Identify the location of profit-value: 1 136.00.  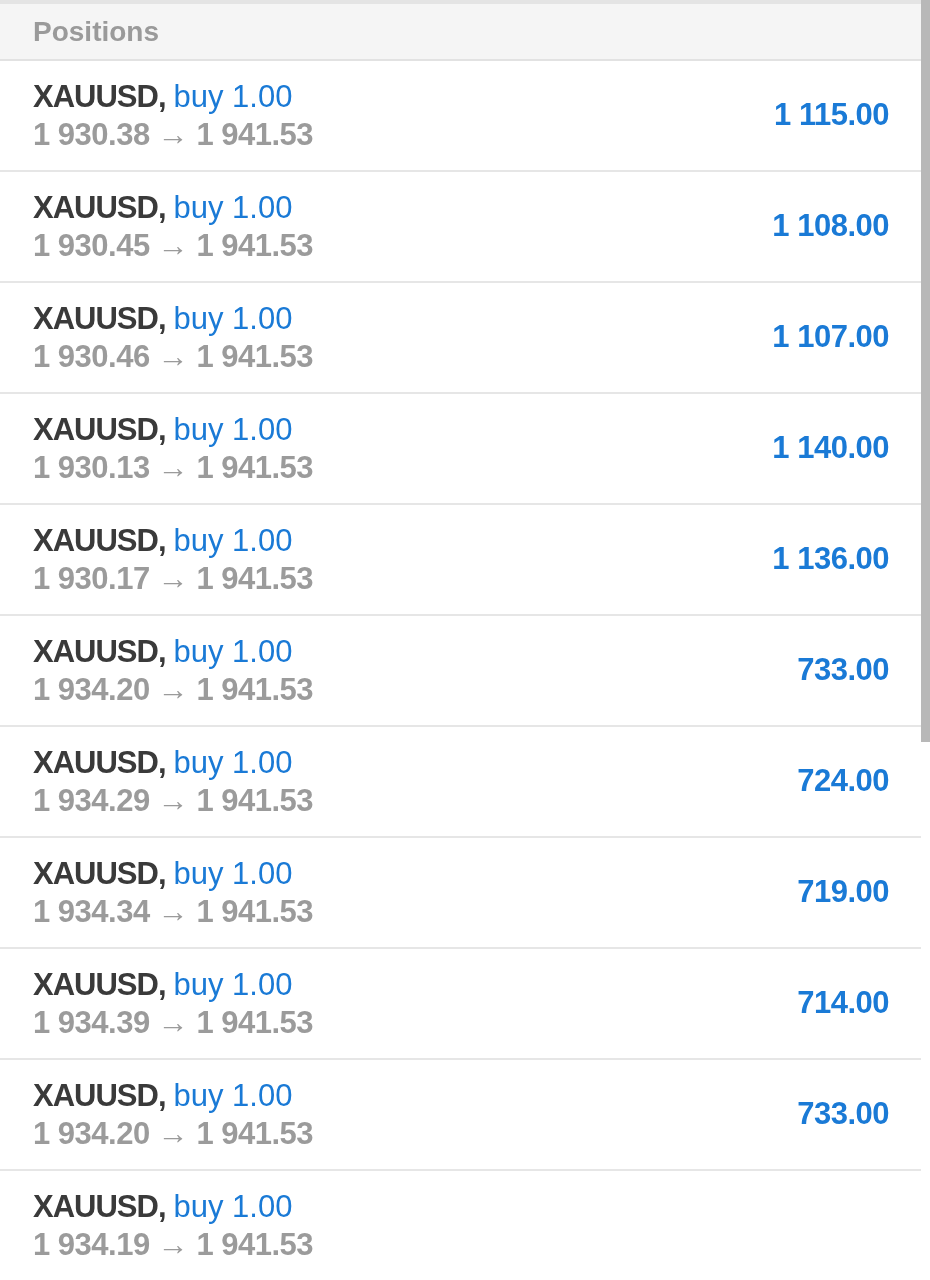
(830, 559).